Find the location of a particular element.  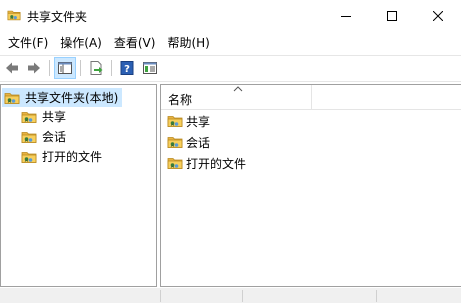

column-header-row: 名称 is located at coordinates (311, 97).